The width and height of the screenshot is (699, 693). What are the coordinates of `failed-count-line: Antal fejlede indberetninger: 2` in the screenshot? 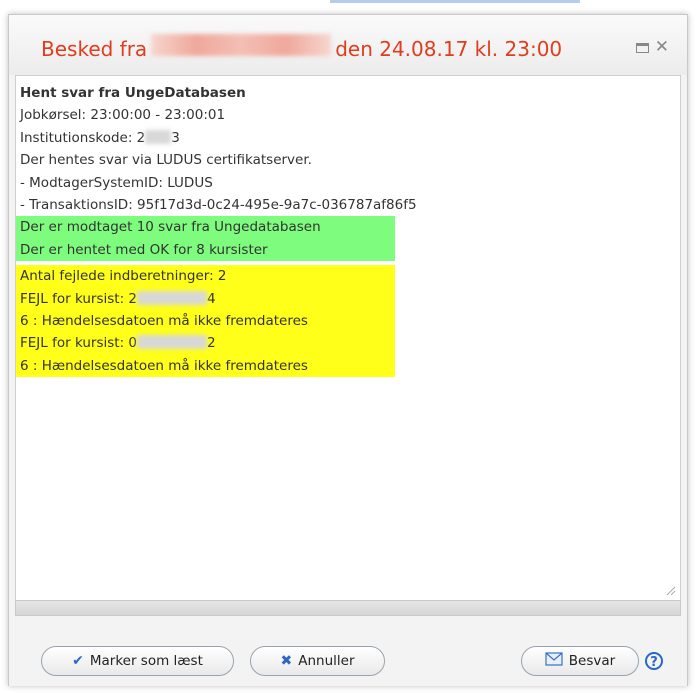 It's located at (123, 276).